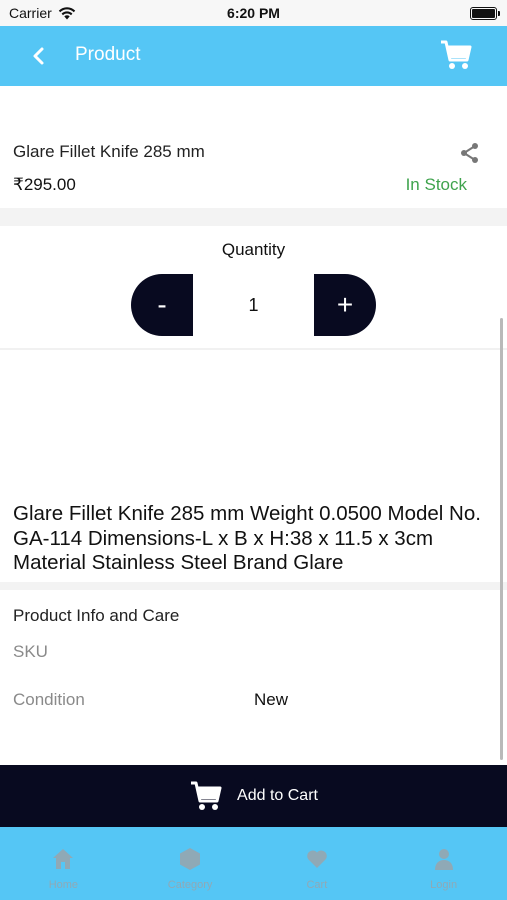  I want to click on tab-cart: Cart, so click(317, 863).